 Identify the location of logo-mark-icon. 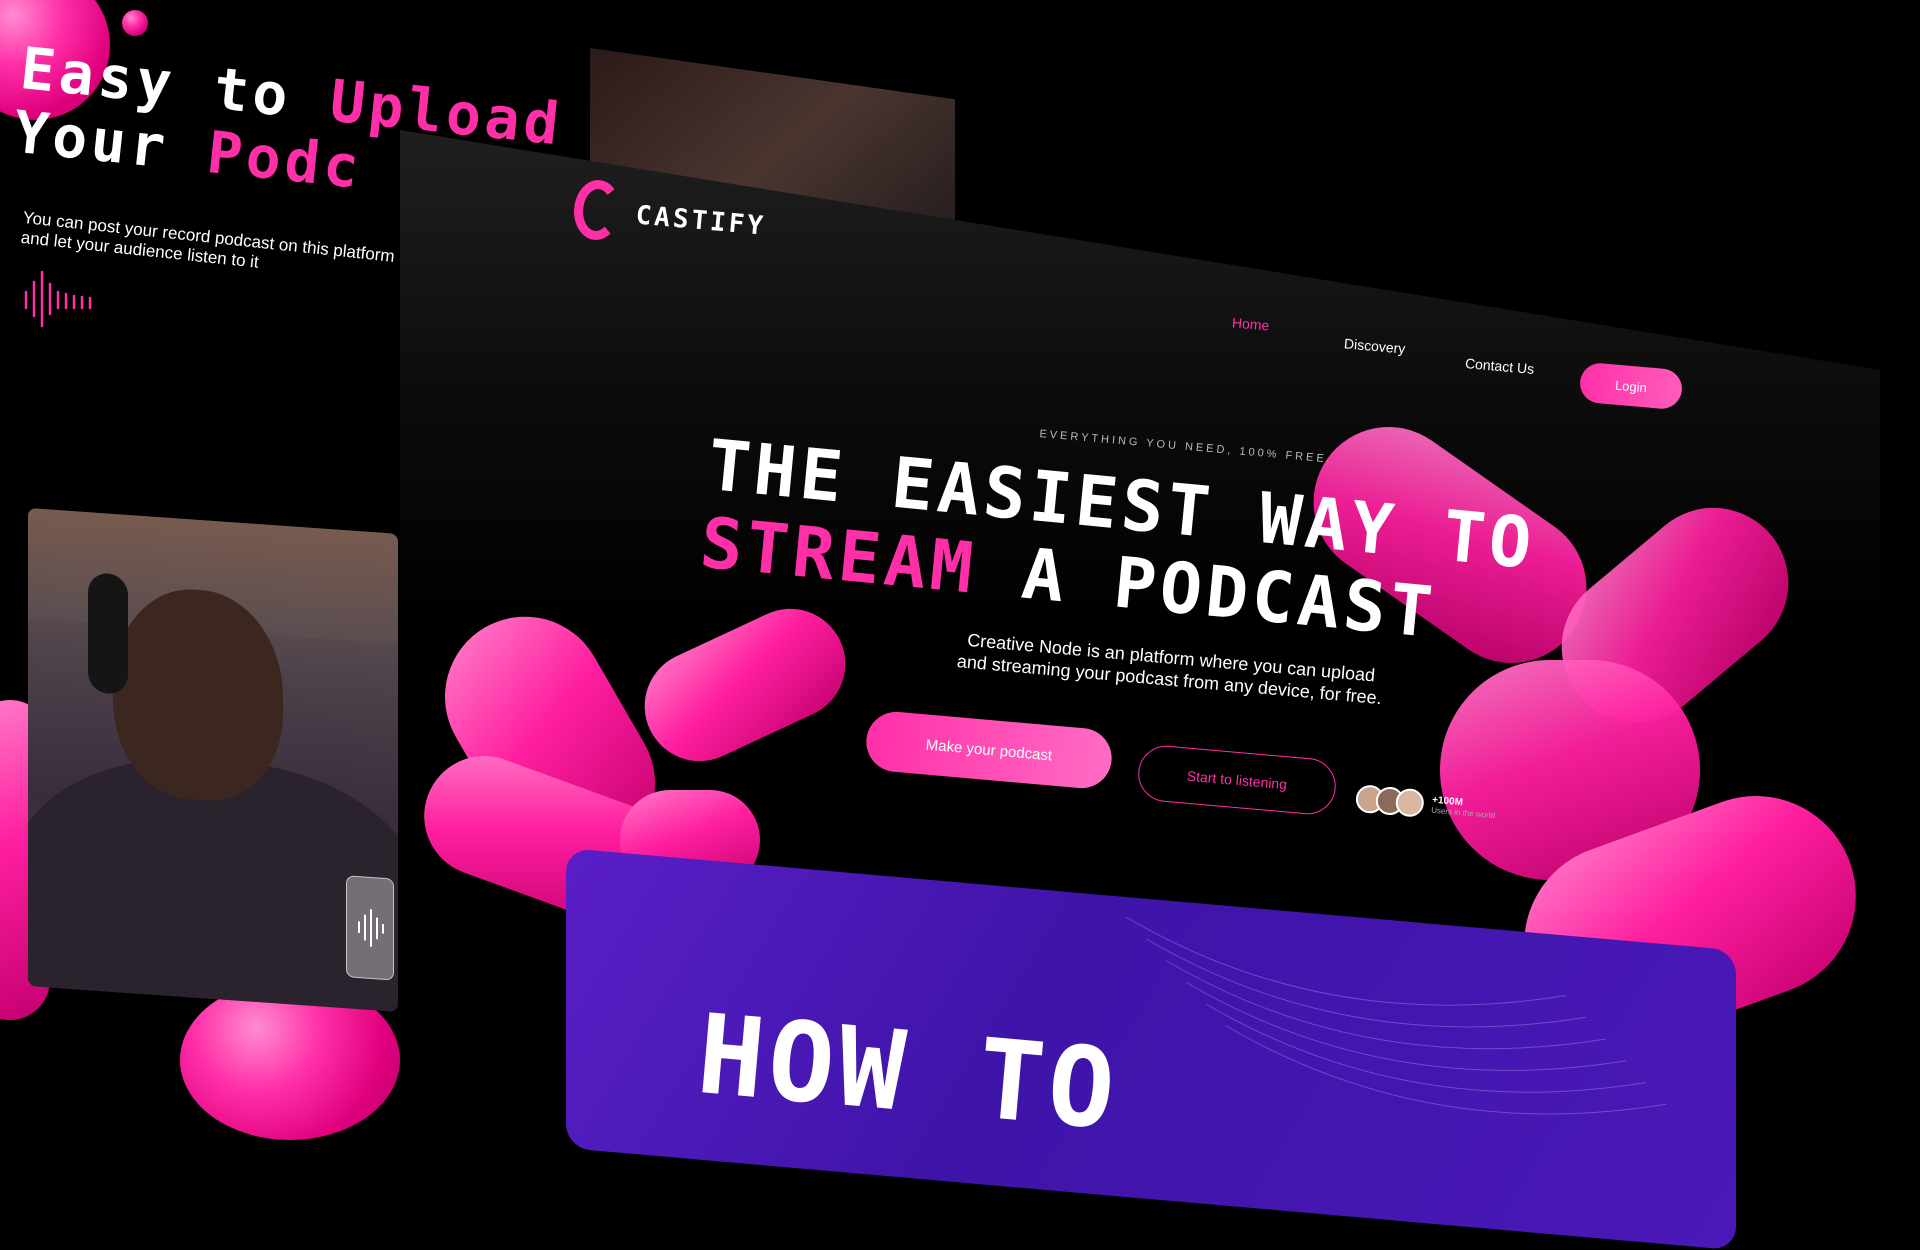
(601, 212).